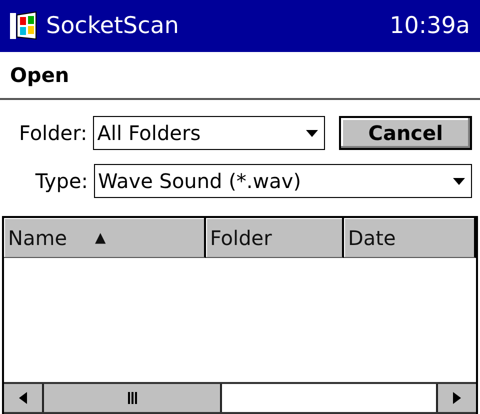 The width and height of the screenshot is (480, 414). What do you see at coordinates (40, 75) in the screenshot?
I see `dialog-title: Open` at bounding box center [40, 75].